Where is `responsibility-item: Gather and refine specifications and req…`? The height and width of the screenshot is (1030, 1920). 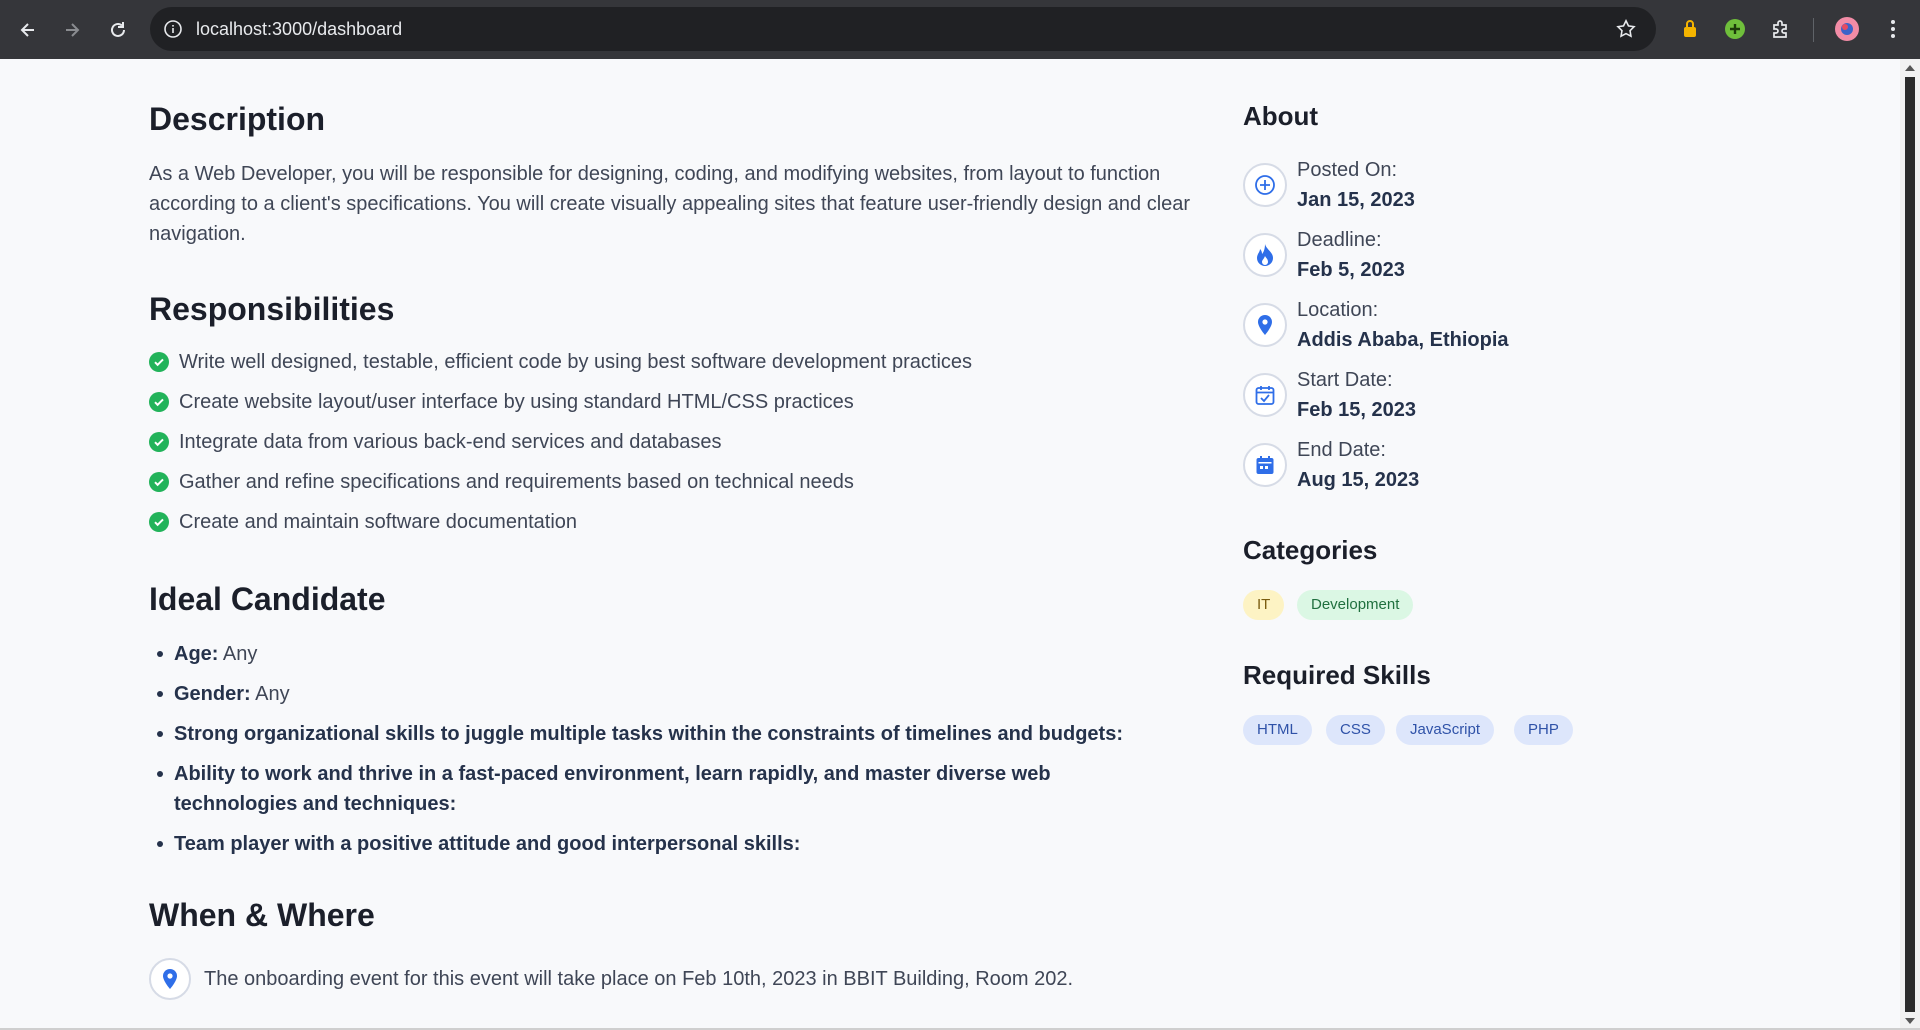
responsibility-item: Gather and refine specifications and req… is located at coordinates (674, 482).